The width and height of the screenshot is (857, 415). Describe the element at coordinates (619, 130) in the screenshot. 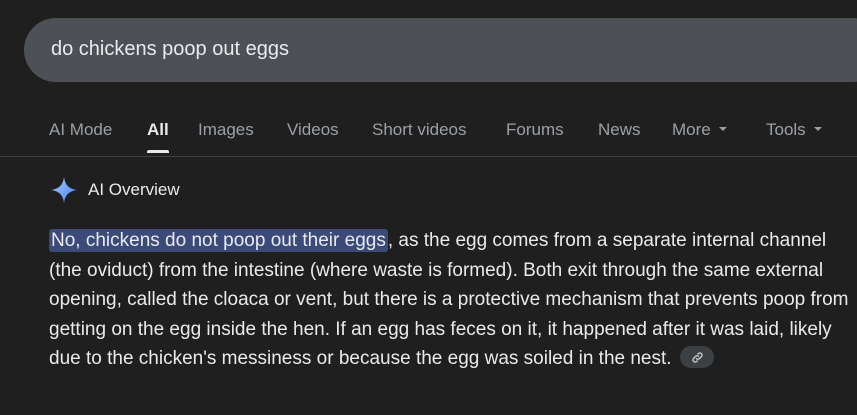

I see `tab-news: News` at that location.